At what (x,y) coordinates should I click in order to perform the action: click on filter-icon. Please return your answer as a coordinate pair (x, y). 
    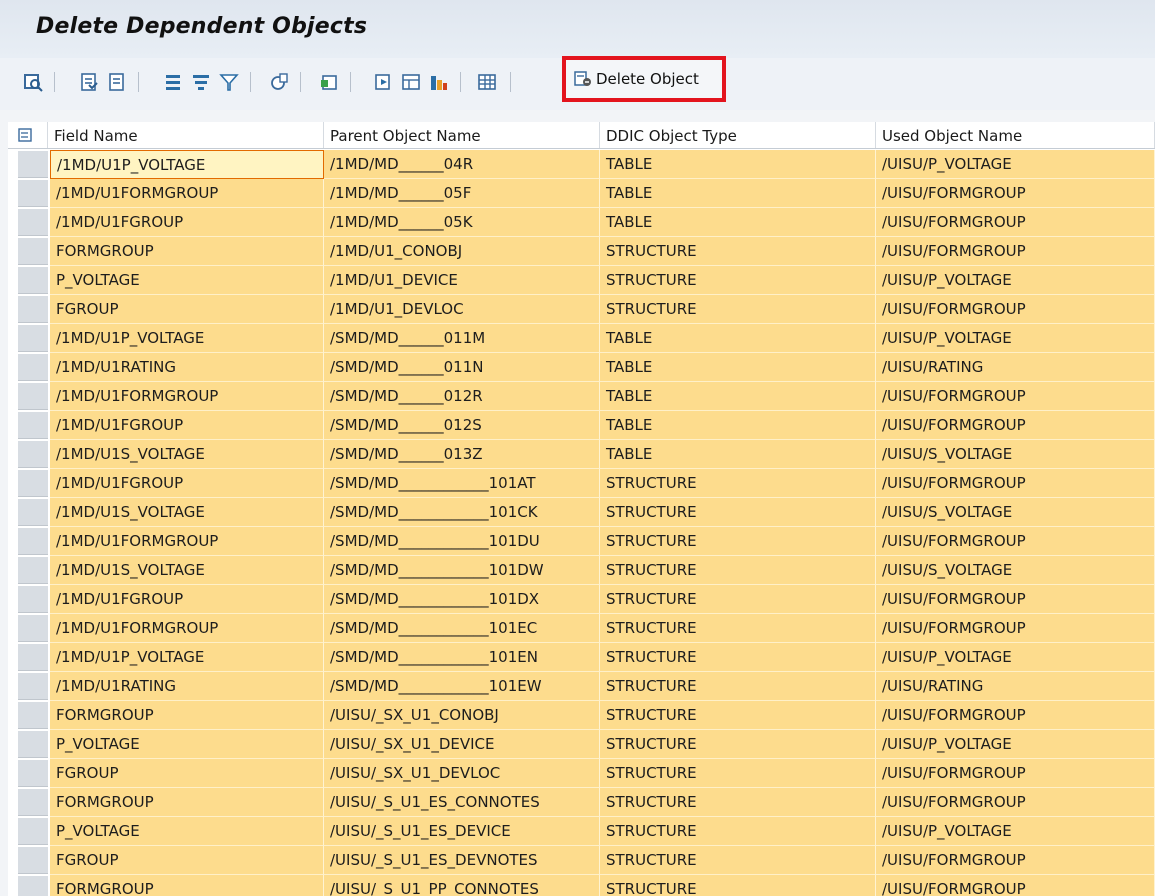
    Looking at the image, I should click on (229, 82).